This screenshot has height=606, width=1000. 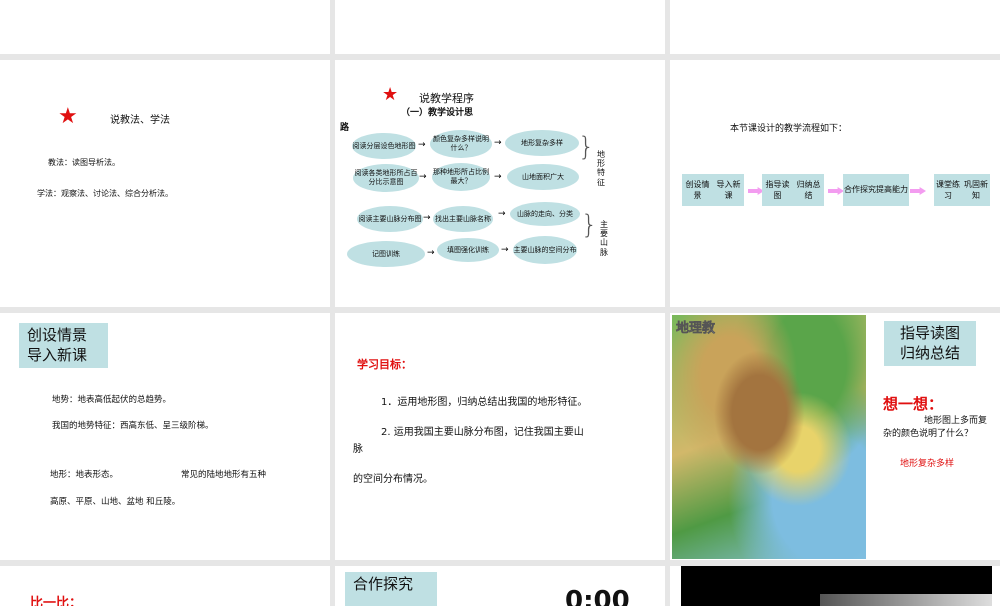 I want to click on flow-node: 那种地形所占比例最大？, so click(x=461, y=177).